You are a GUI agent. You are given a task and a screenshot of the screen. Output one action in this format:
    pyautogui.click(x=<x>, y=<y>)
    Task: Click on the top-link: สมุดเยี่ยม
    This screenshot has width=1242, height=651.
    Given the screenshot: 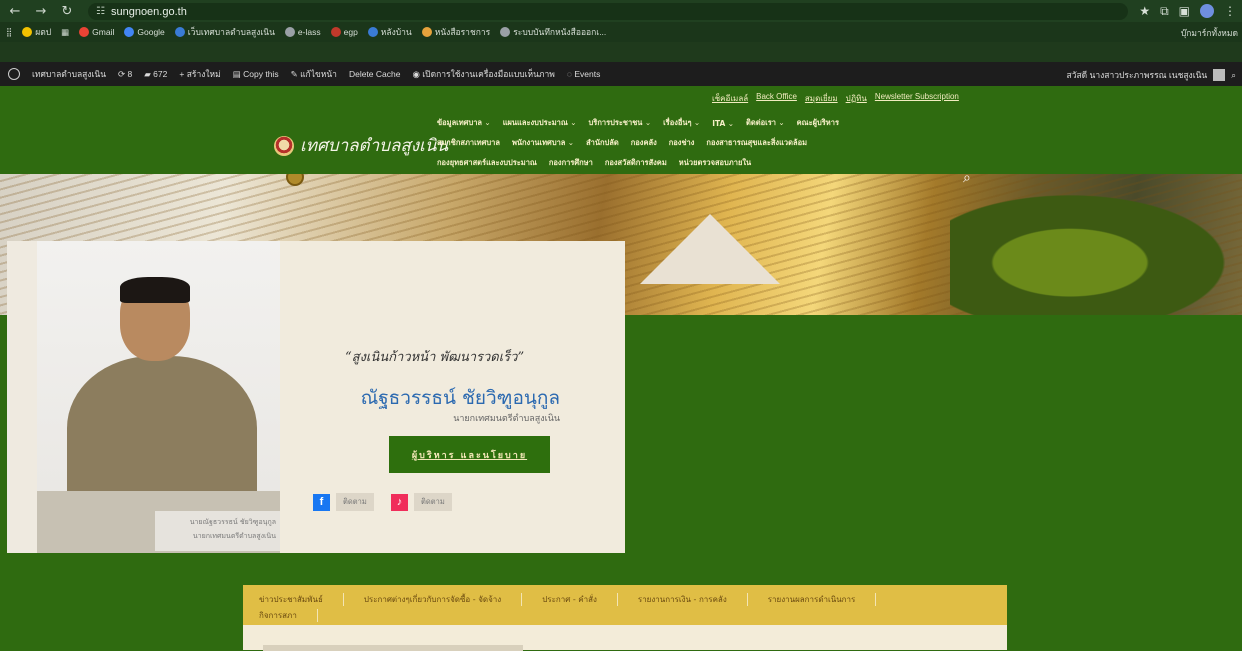 What is the action you would take?
    pyautogui.click(x=821, y=98)
    